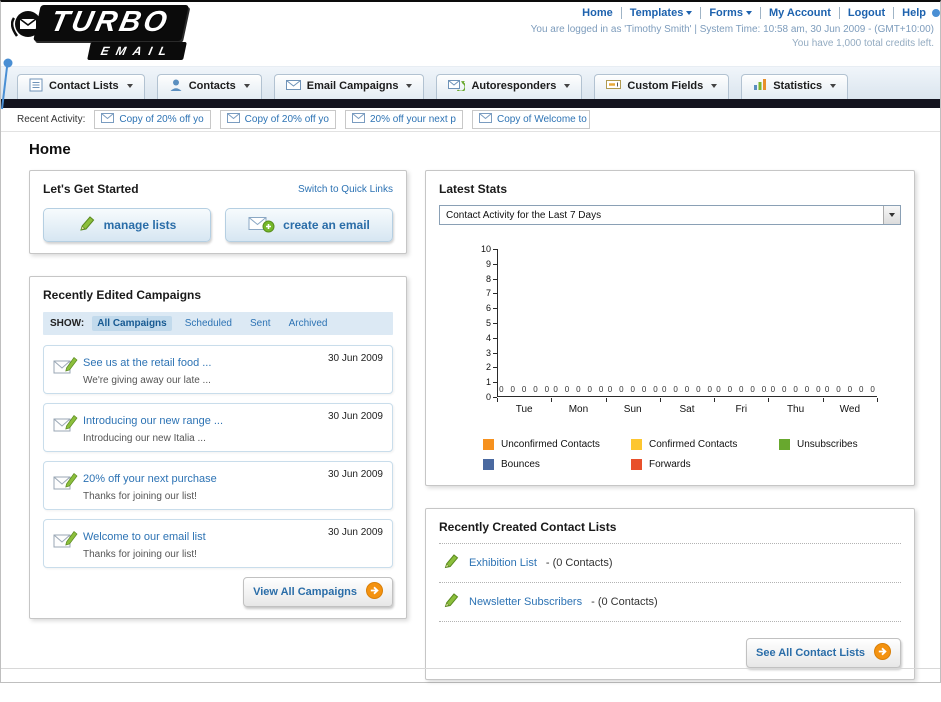 The width and height of the screenshot is (941, 702). I want to click on top-nav-forms: Forms, so click(730, 13).